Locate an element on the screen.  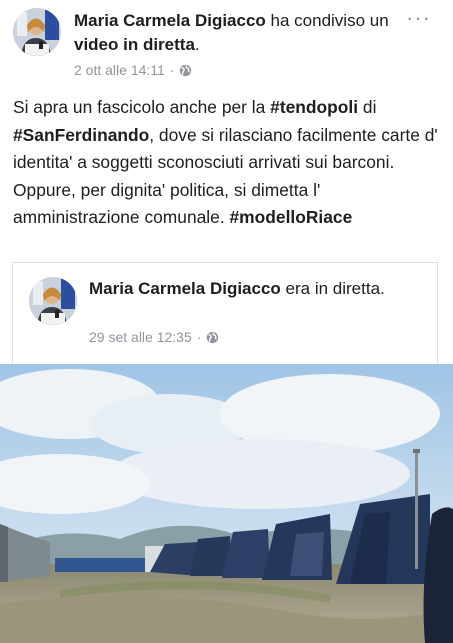
shared-author-avatar is located at coordinates (53, 301).